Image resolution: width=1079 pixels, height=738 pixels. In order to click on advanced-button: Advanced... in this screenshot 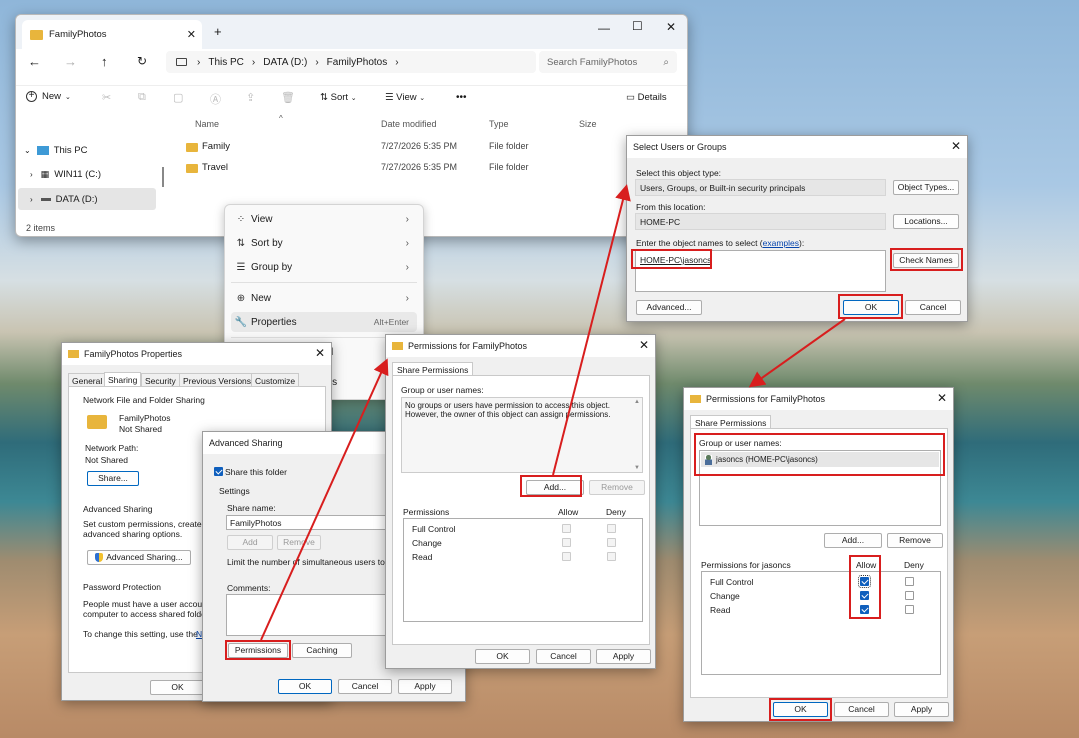, I will do `click(669, 307)`.